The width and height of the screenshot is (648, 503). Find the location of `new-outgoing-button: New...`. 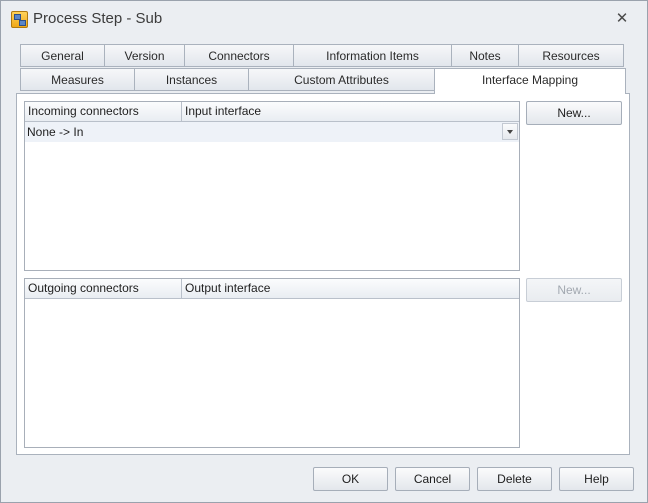

new-outgoing-button: New... is located at coordinates (574, 290).